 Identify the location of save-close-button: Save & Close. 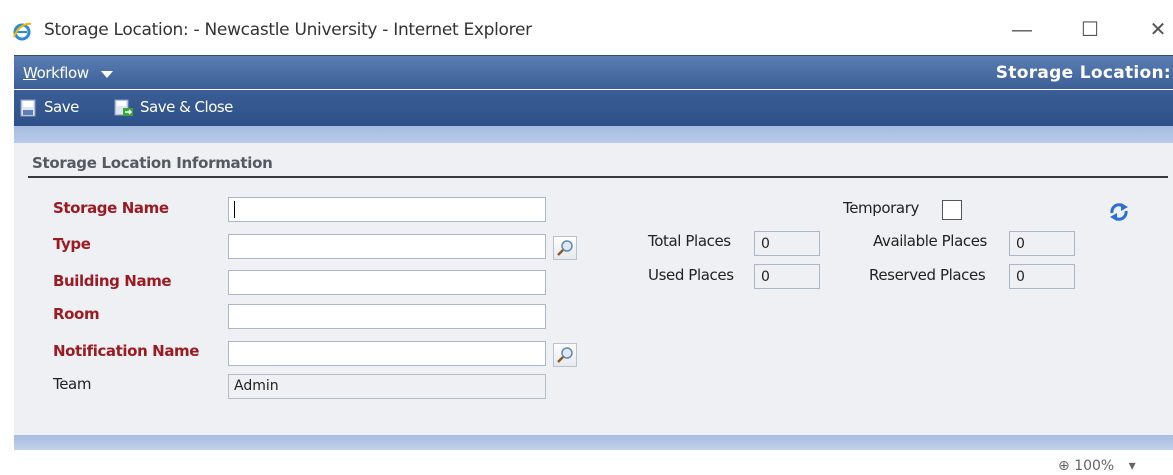
(184, 107).